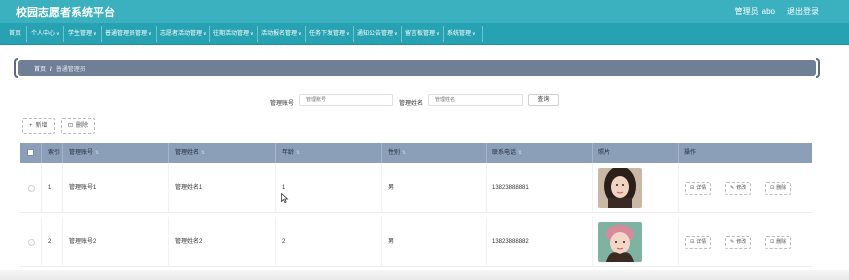 The width and height of the screenshot is (849, 280). I want to click on header-label: 管理姓名, so click(187, 153).